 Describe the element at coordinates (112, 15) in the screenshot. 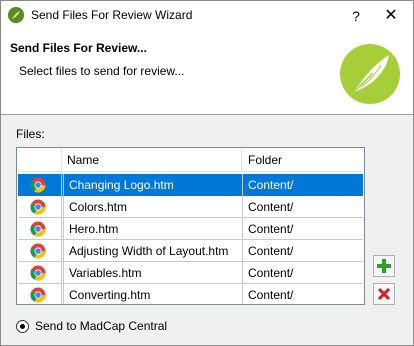

I see `window-title: Send Files For Review Wizard` at that location.